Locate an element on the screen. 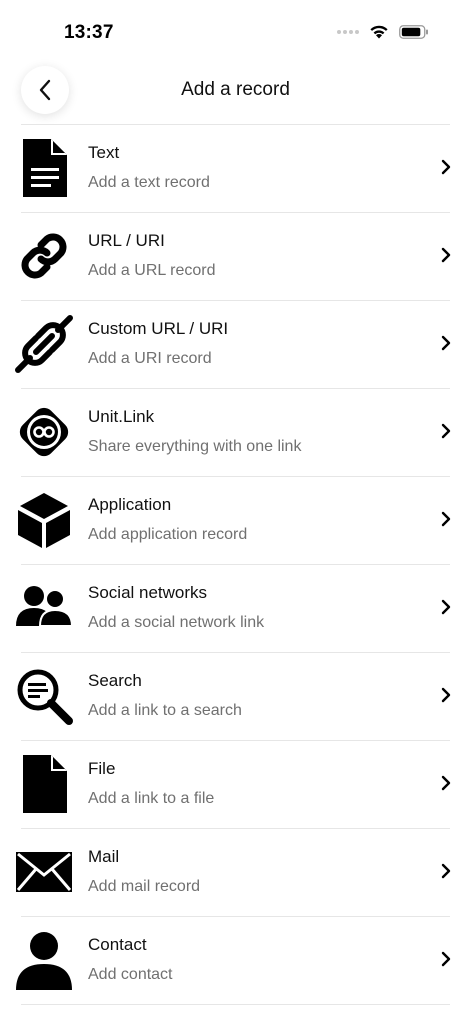  record-item-text: Text Add a text record is located at coordinates (236, 169).